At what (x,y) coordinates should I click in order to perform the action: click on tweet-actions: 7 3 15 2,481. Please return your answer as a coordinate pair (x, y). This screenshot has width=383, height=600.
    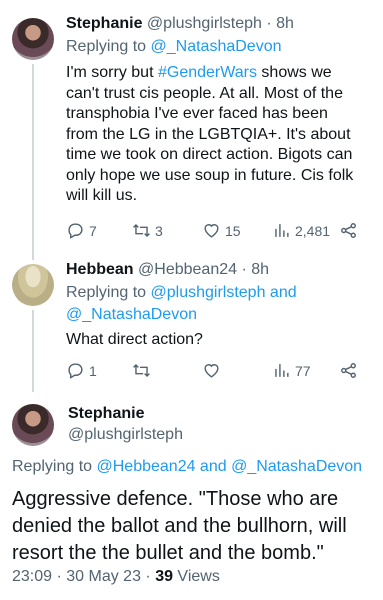
    Looking at the image, I should click on (216, 231).